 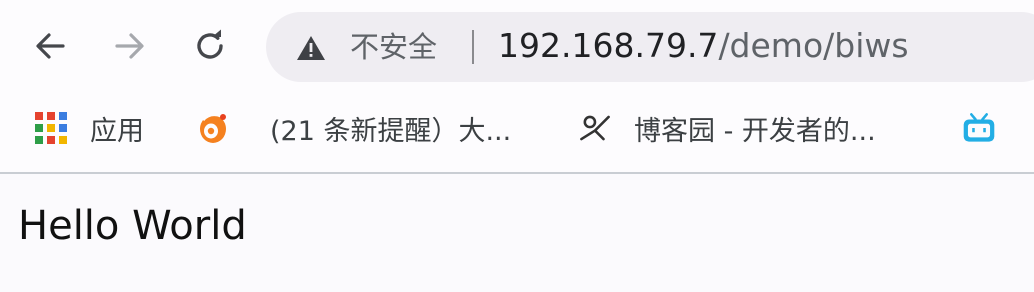 I want to click on bookmark-bilibili, so click(x=990, y=128).